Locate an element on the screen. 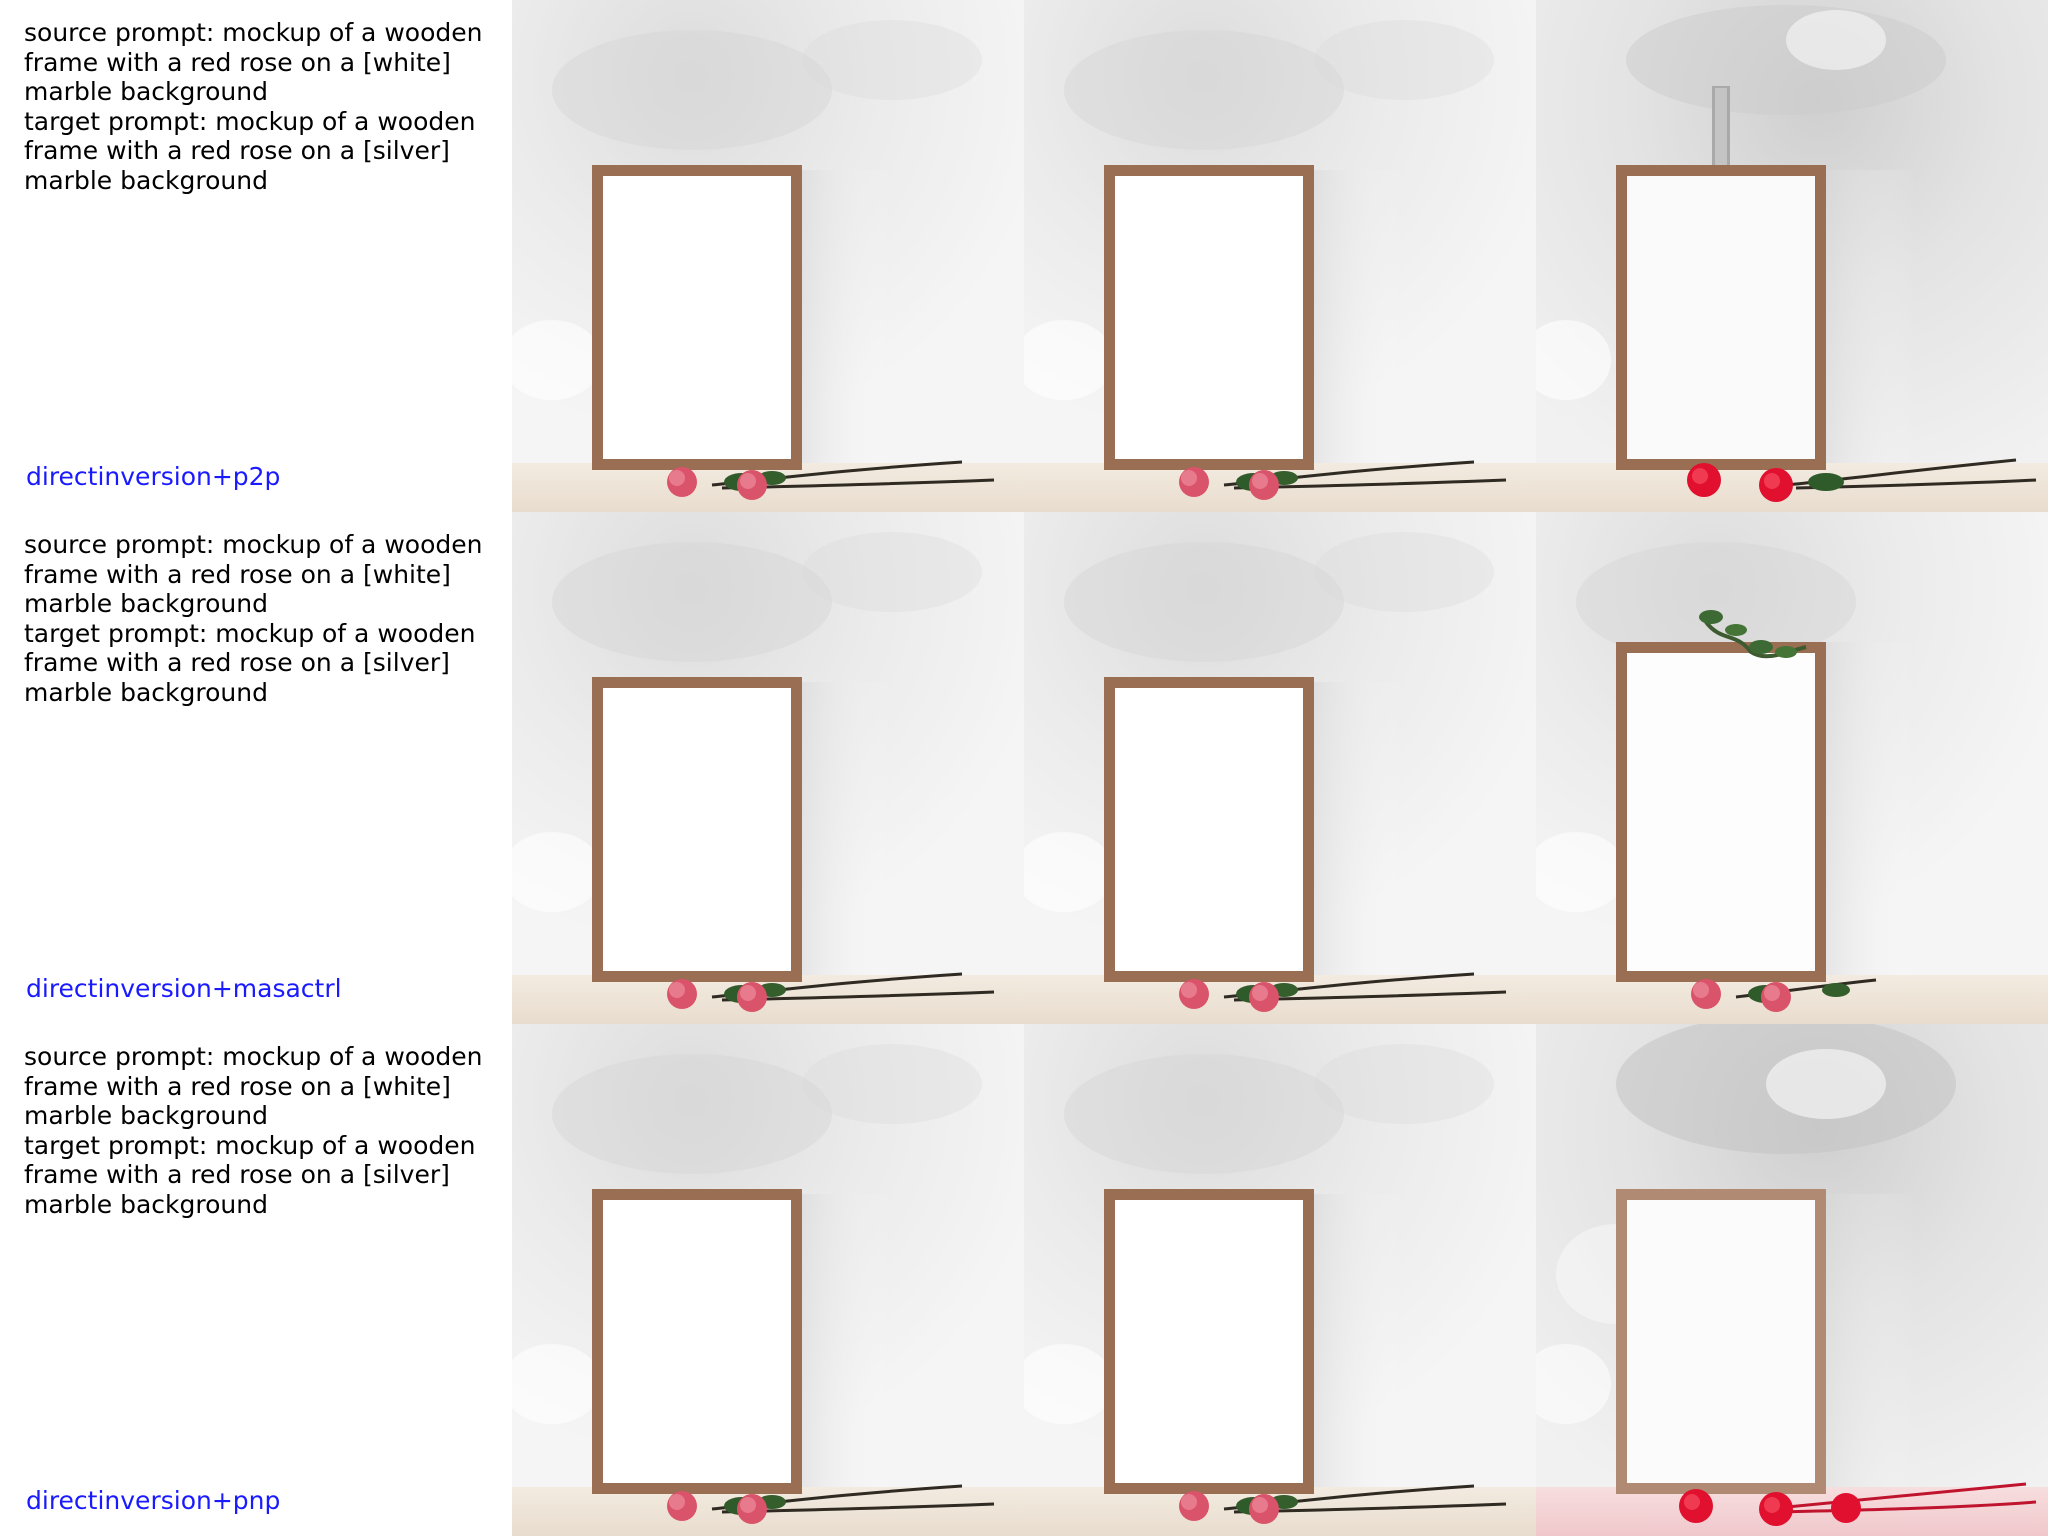  method-label: directinversion+masactrl is located at coordinates (184, 988).